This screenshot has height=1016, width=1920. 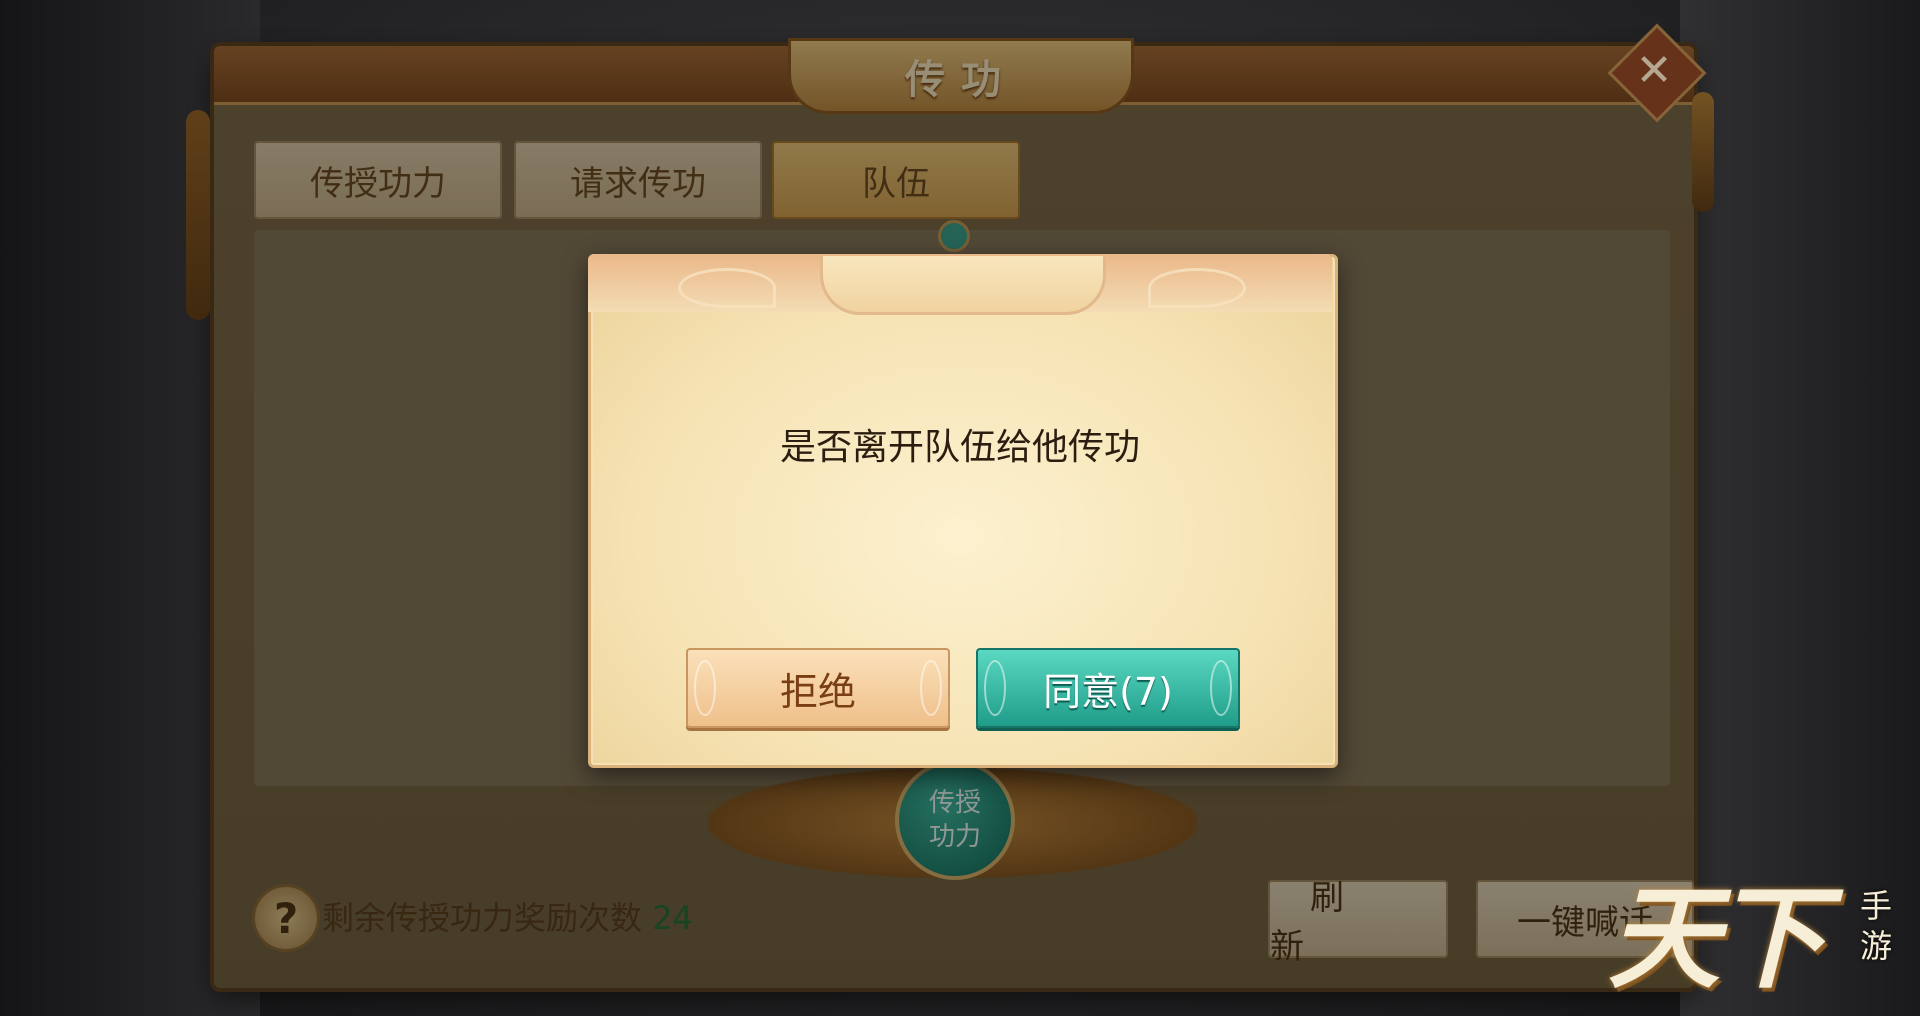 I want to click on agree-label: 同意(7), so click(x=1108, y=691).